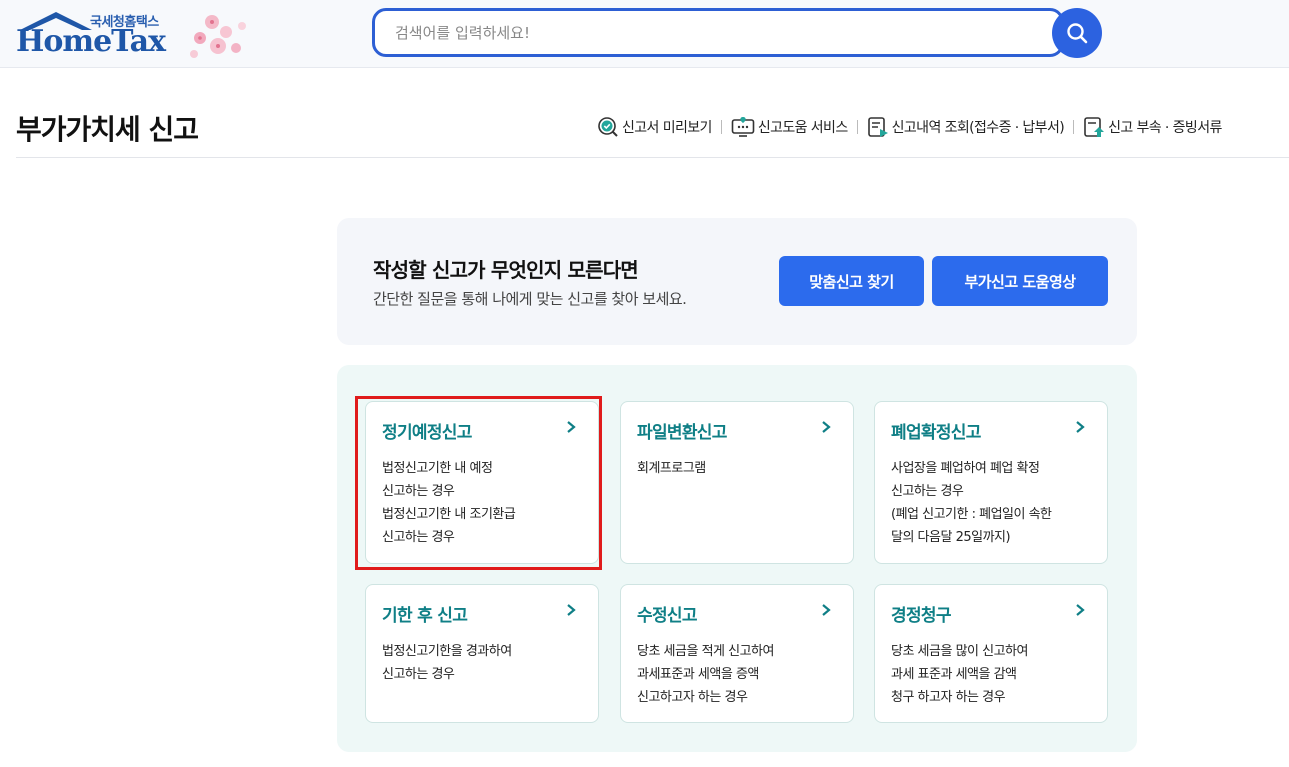 This screenshot has width=1289, height=767. Describe the element at coordinates (608, 127) in the screenshot. I see `preview-check-icon` at that location.